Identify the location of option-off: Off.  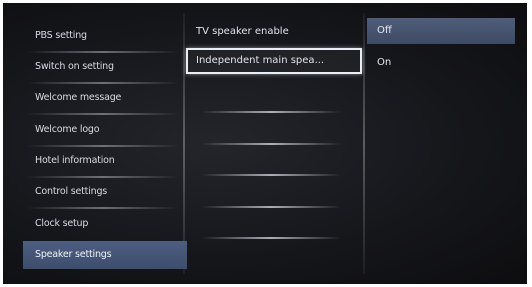
(441, 31).